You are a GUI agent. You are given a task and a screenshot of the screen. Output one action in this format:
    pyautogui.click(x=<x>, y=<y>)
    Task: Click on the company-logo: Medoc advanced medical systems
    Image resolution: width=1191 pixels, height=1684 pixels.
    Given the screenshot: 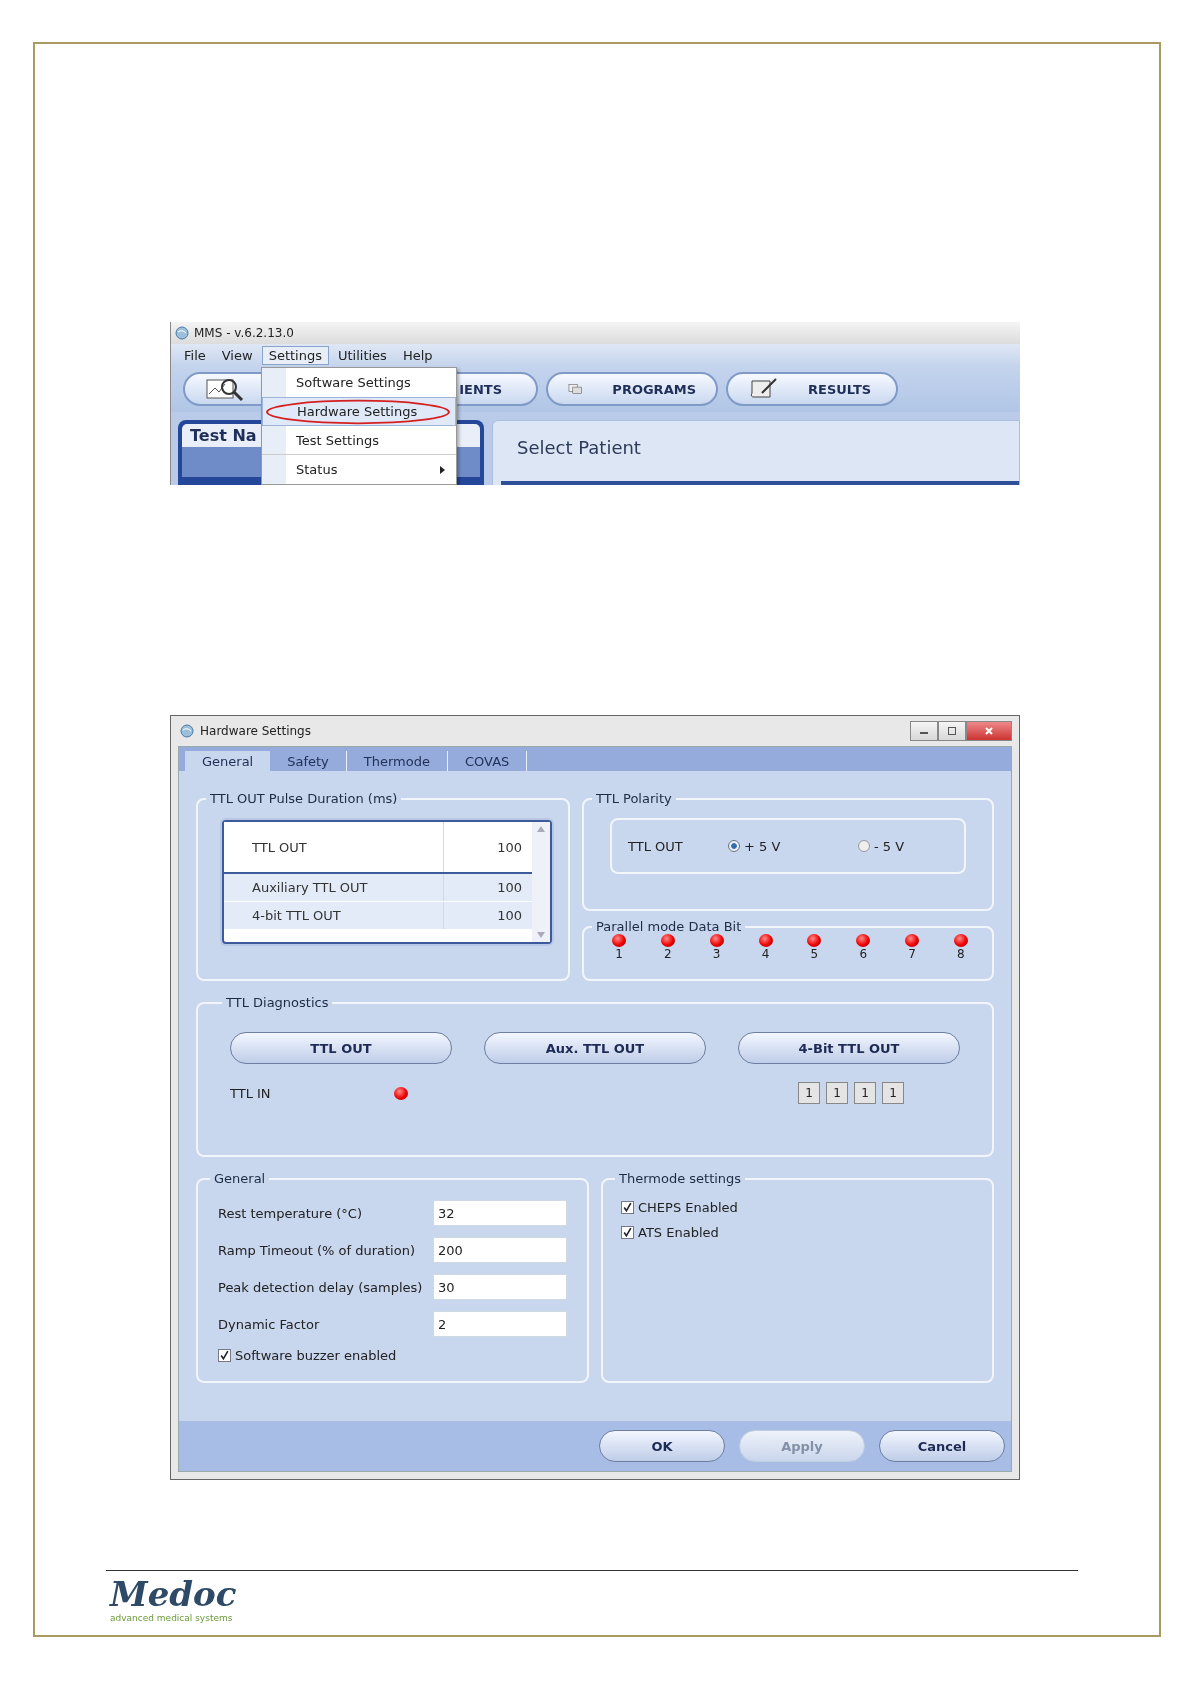 What is the action you would take?
    pyautogui.click(x=172, y=1599)
    